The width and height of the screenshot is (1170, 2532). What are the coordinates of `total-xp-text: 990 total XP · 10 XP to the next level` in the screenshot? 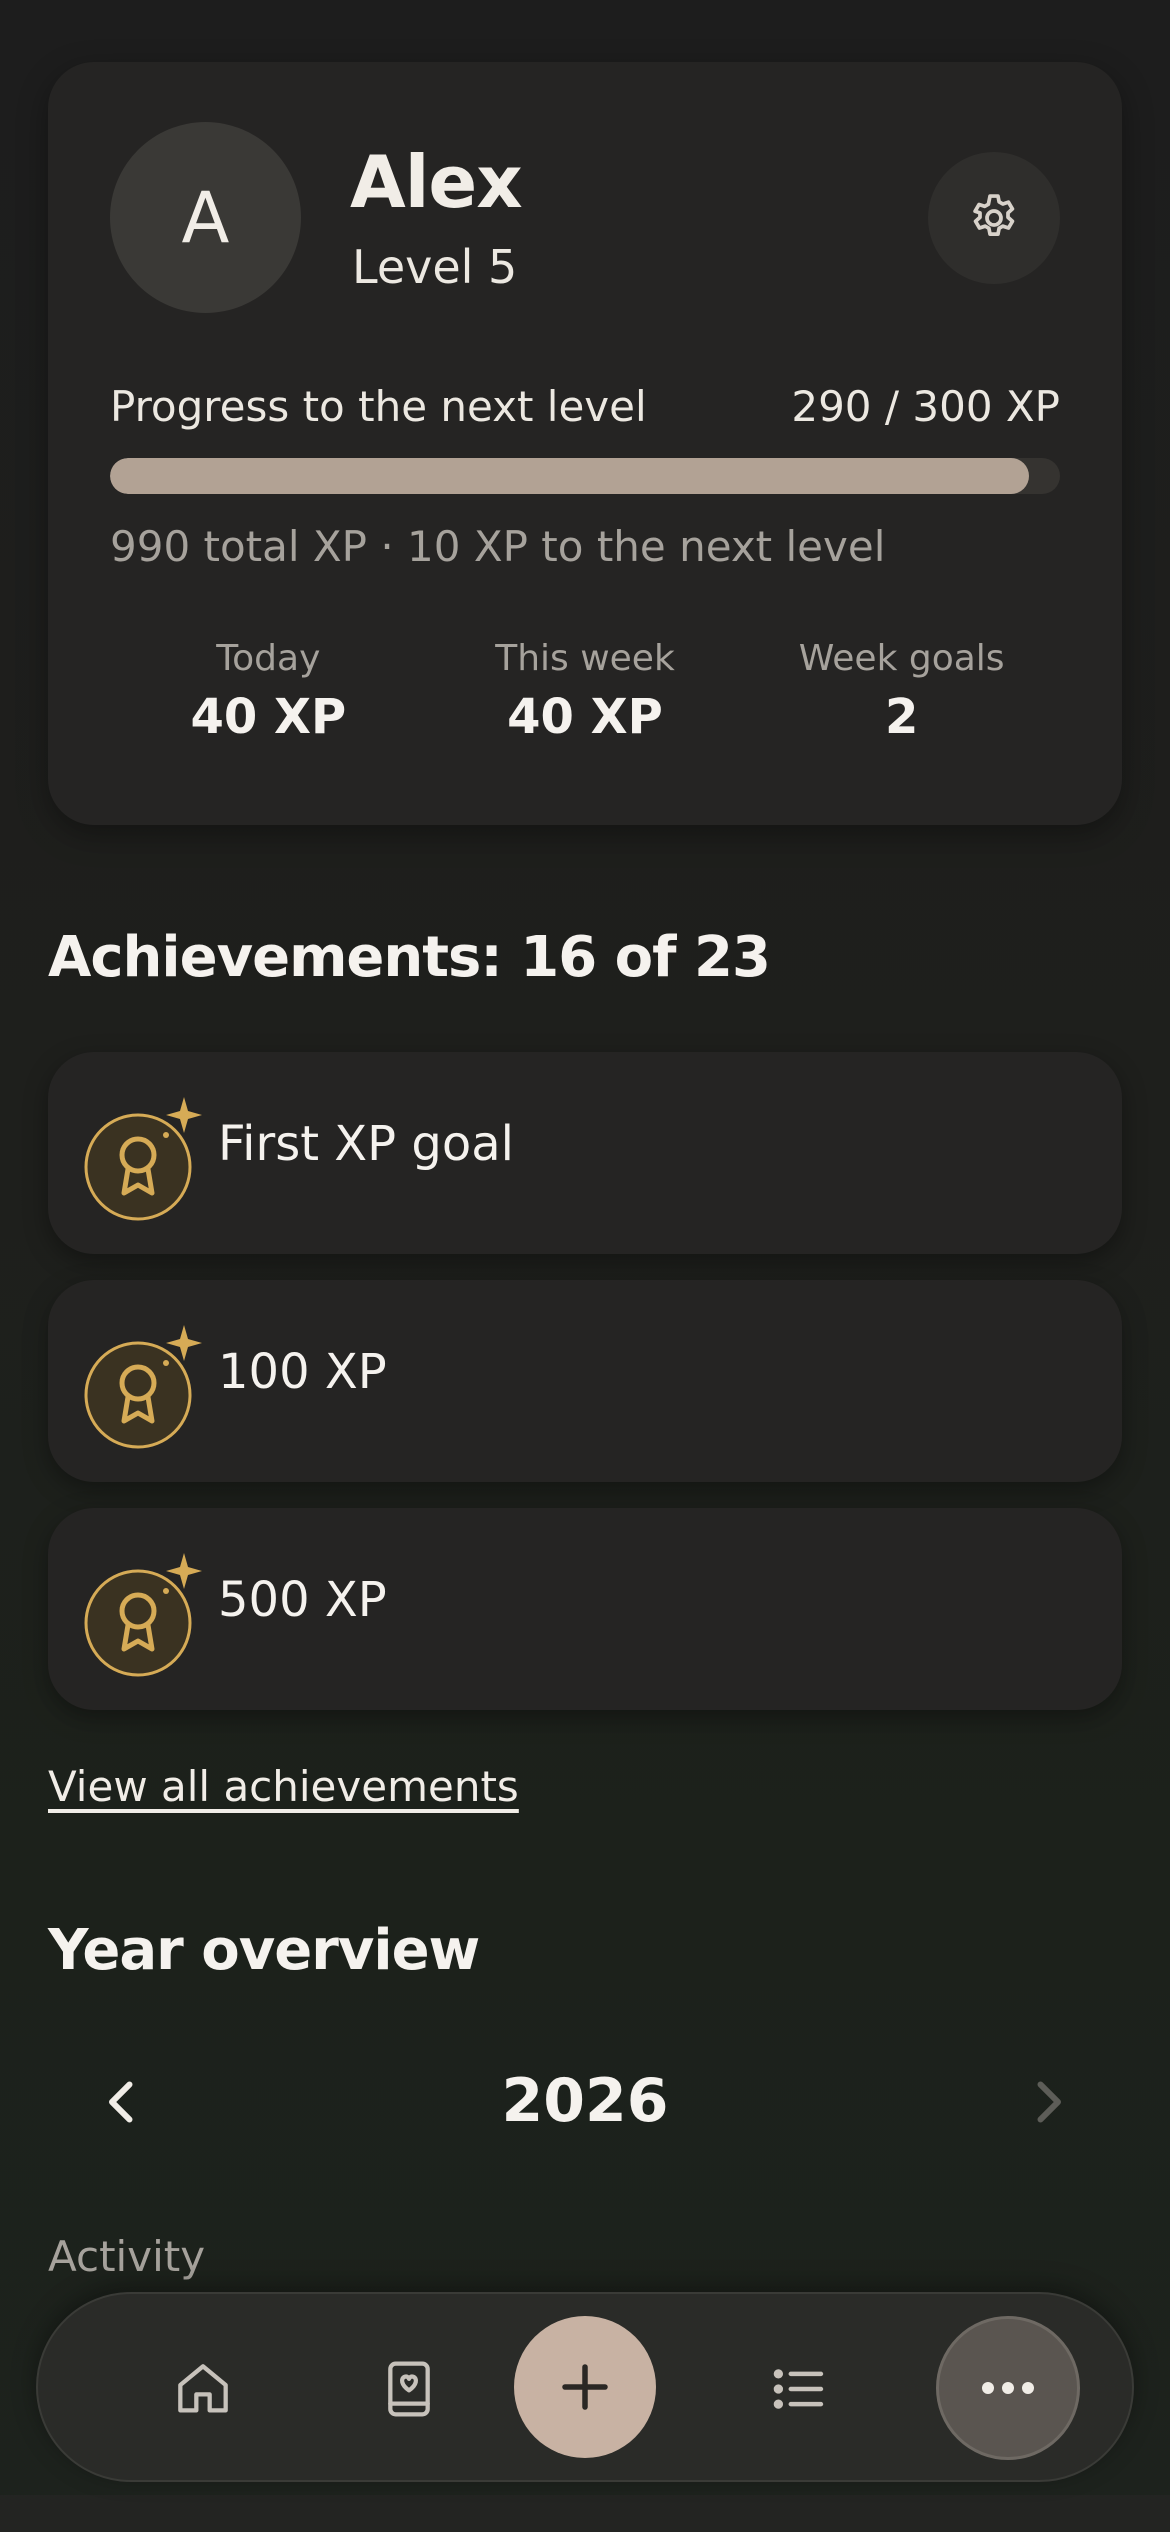 It's located at (498, 546).